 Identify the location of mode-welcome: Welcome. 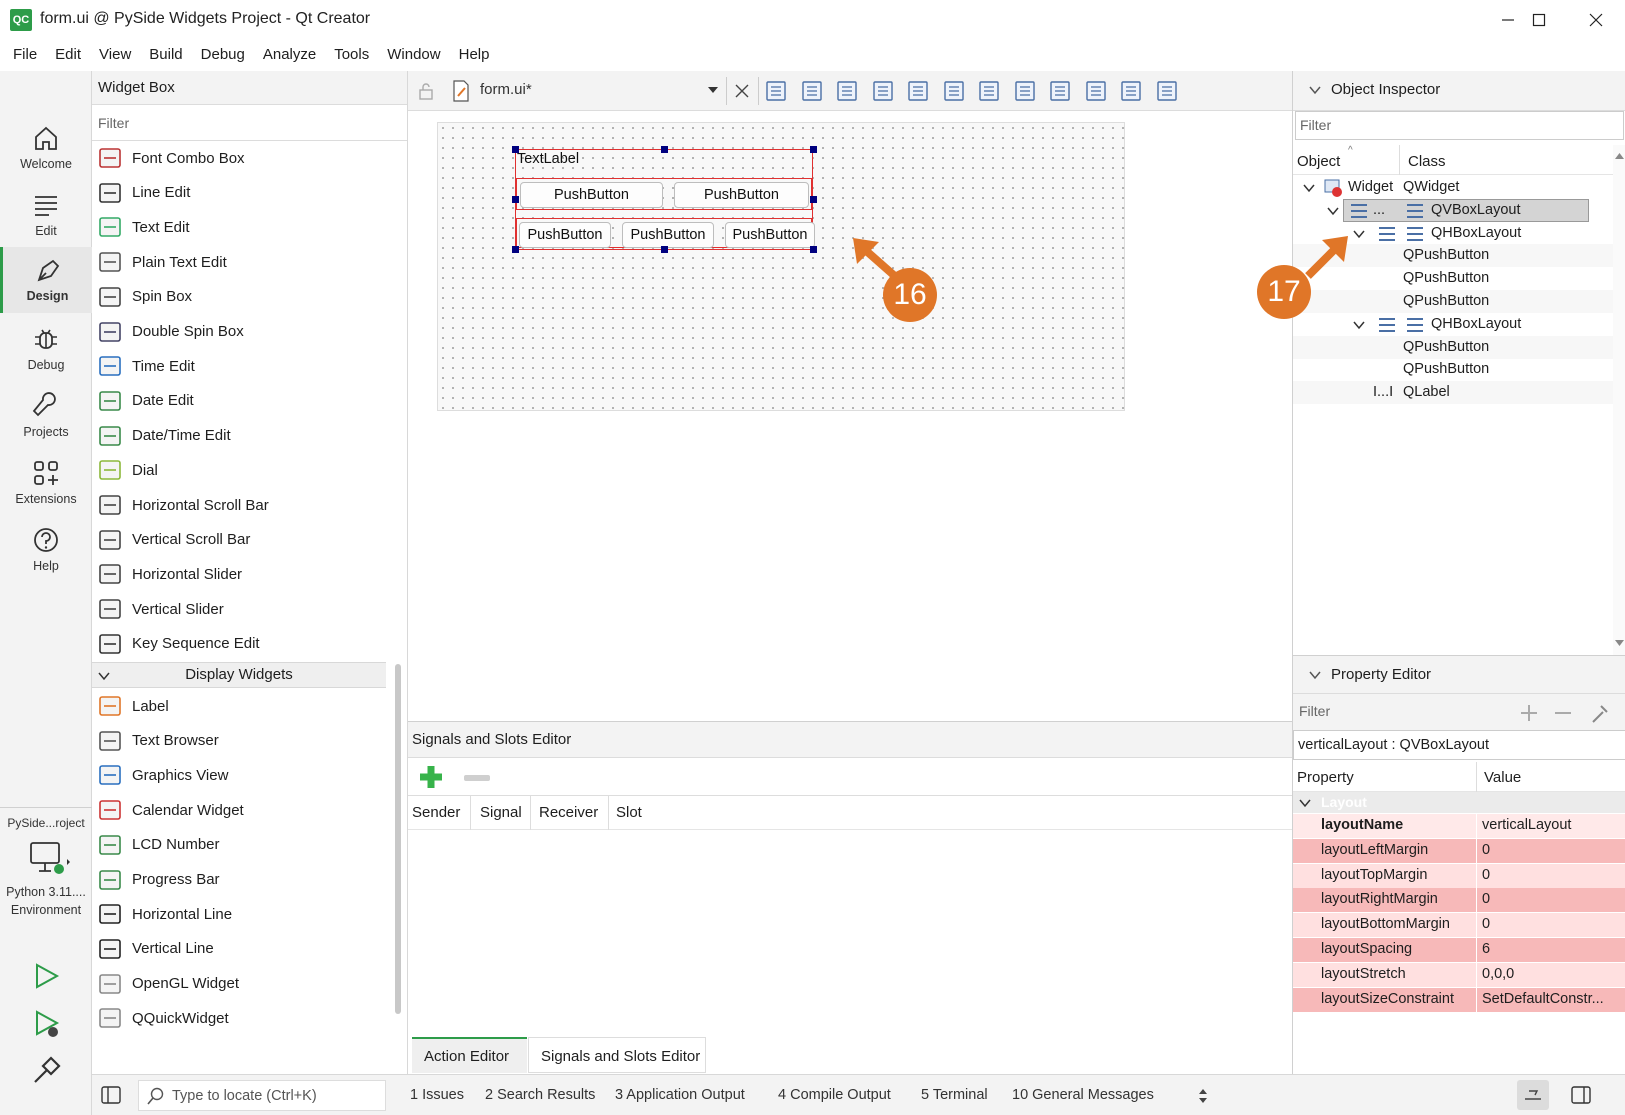
(46, 148).